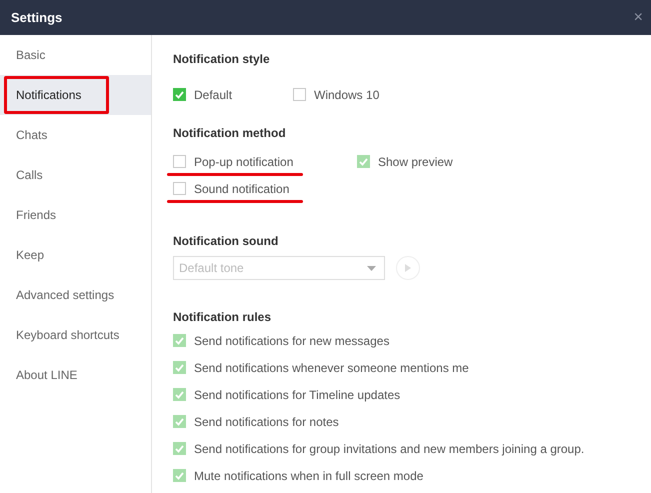 The image size is (651, 493). What do you see at coordinates (75, 255) in the screenshot?
I see `sidebar-item: Keep` at bounding box center [75, 255].